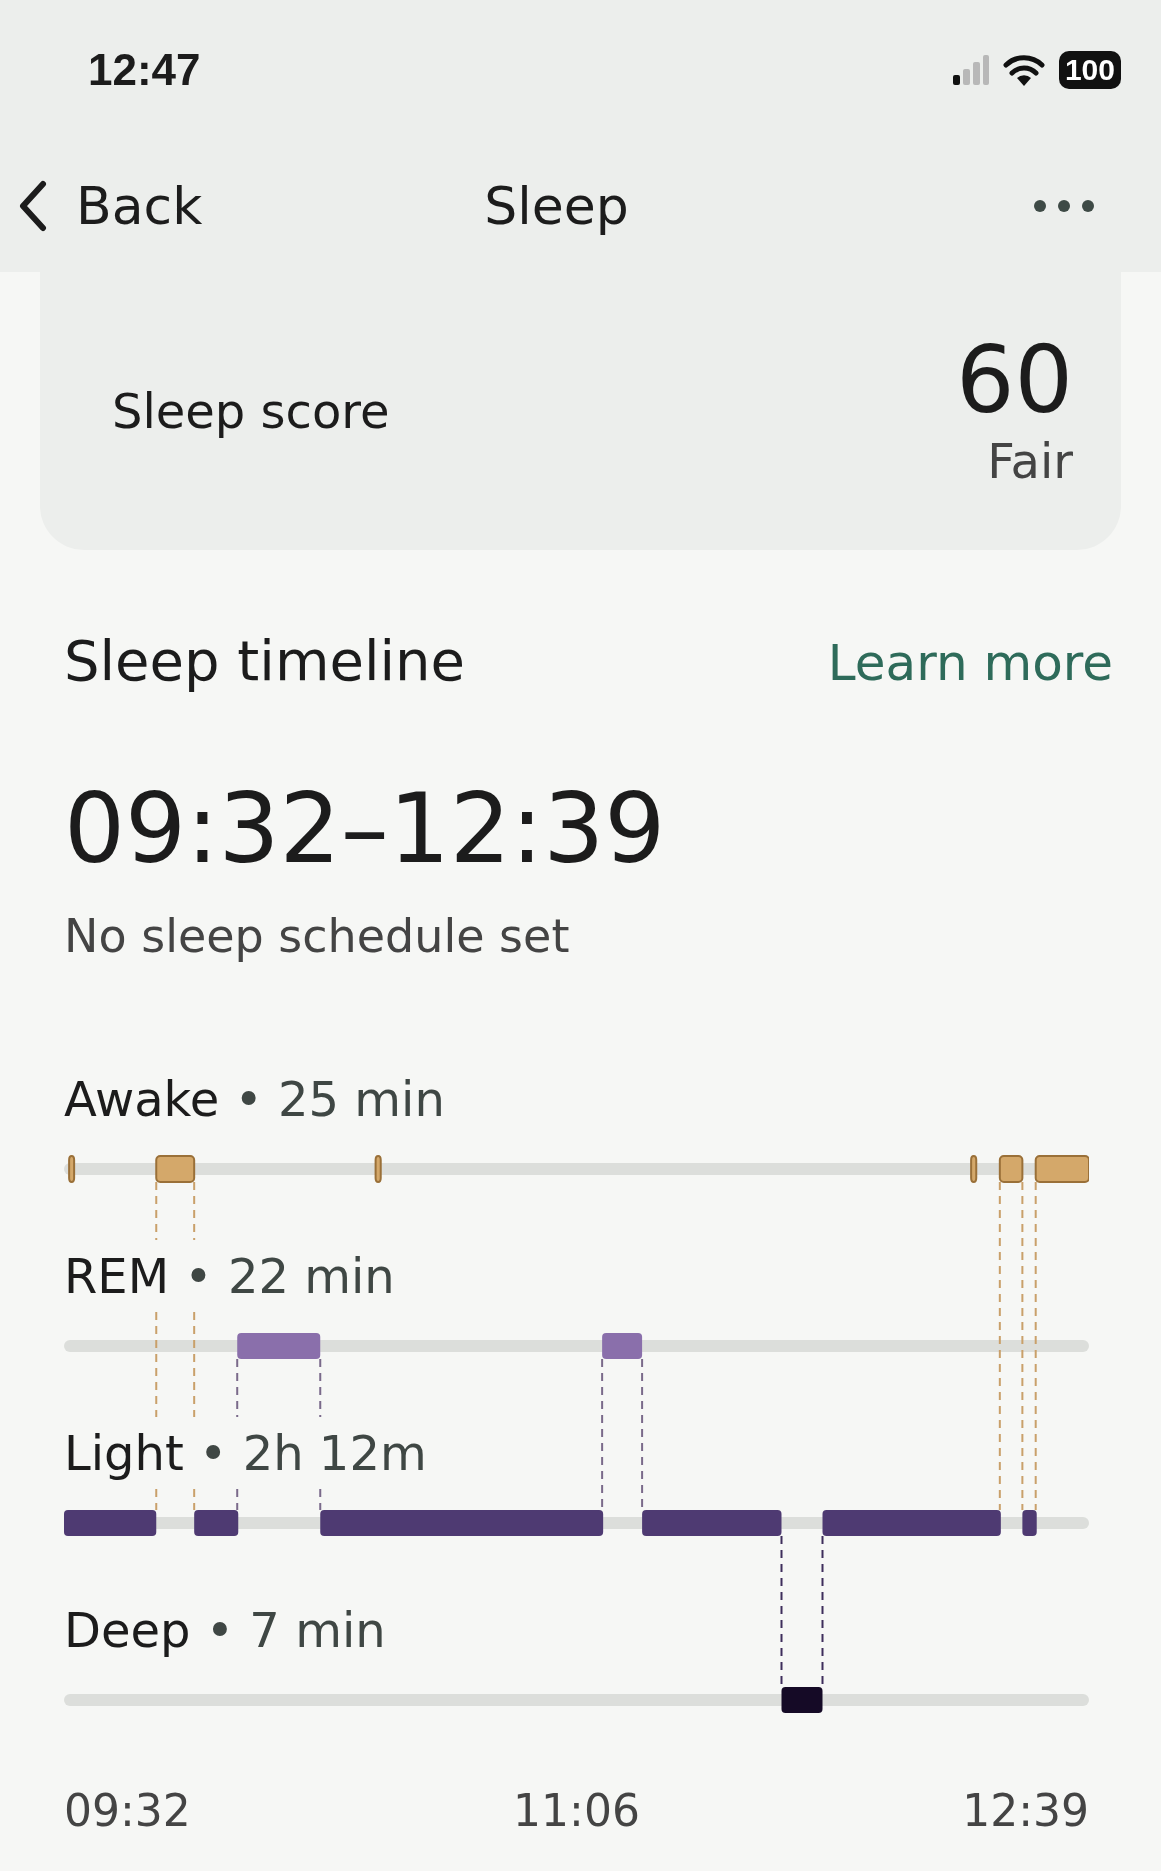 The height and width of the screenshot is (1871, 1161). I want to click on chevron-left-icon, so click(33, 206).